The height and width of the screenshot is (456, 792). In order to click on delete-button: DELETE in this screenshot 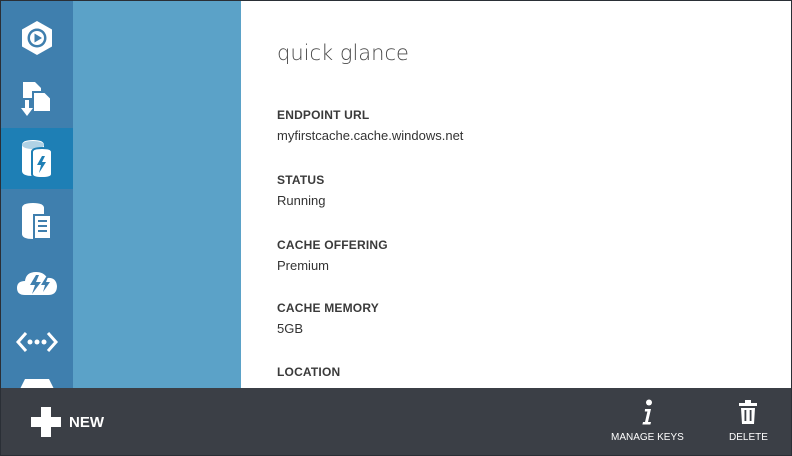, I will do `click(748, 423)`.